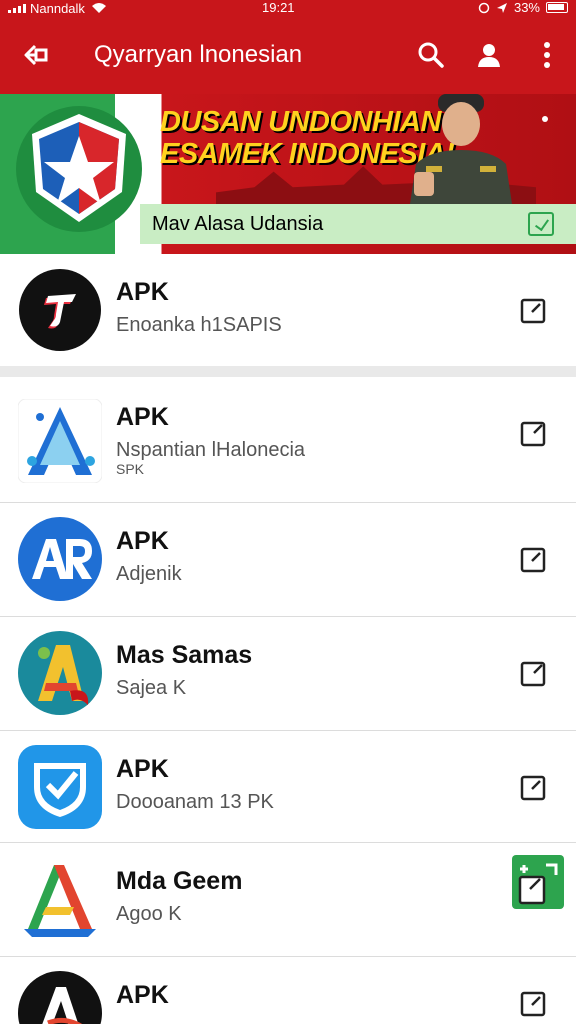  I want to click on search-button, so click(431, 55).